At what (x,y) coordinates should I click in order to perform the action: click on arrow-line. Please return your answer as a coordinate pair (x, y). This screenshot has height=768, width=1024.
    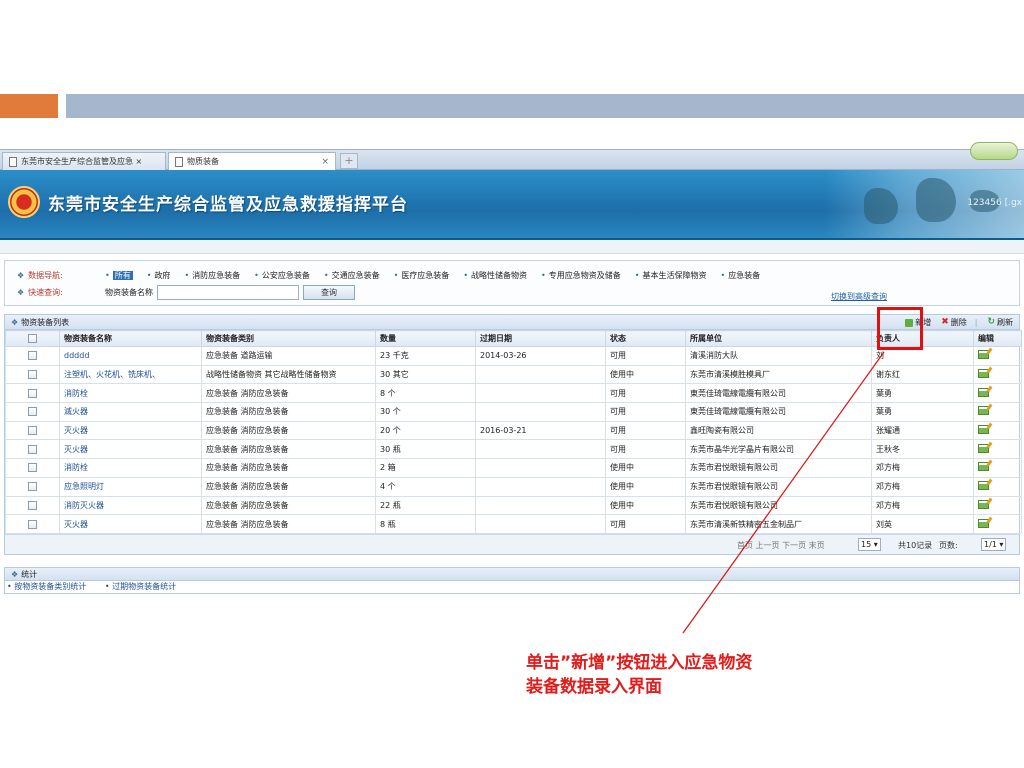
    Looking at the image, I should click on (783, 492).